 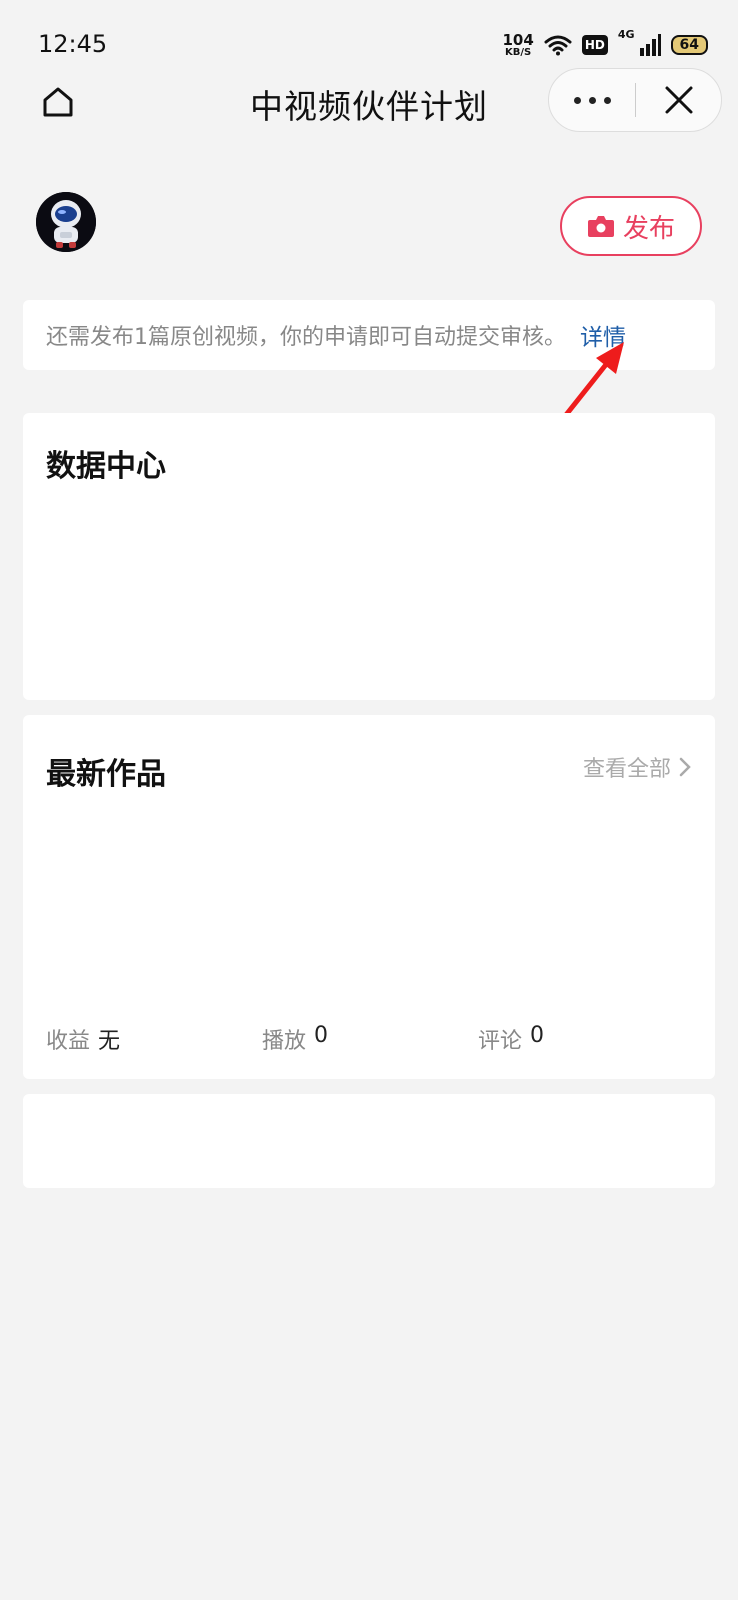 I want to click on stat-label: 播放, so click(x=284, y=1041).